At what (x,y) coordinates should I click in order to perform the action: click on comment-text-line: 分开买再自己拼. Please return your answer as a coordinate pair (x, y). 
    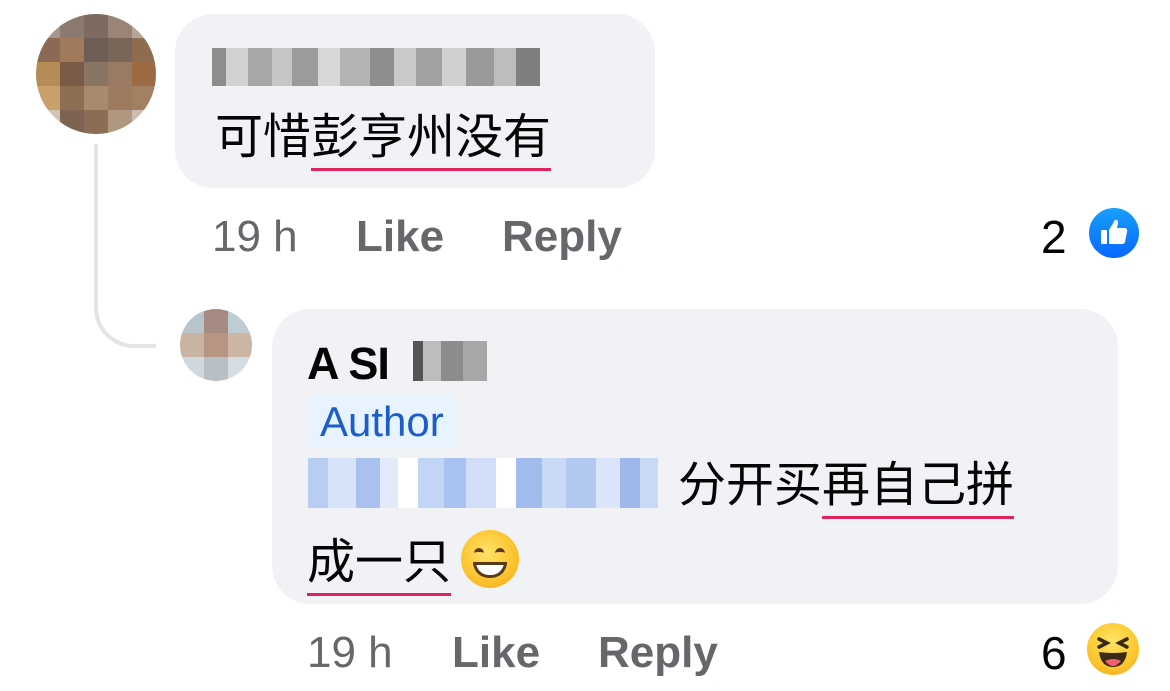
    Looking at the image, I should click on (846, 489).